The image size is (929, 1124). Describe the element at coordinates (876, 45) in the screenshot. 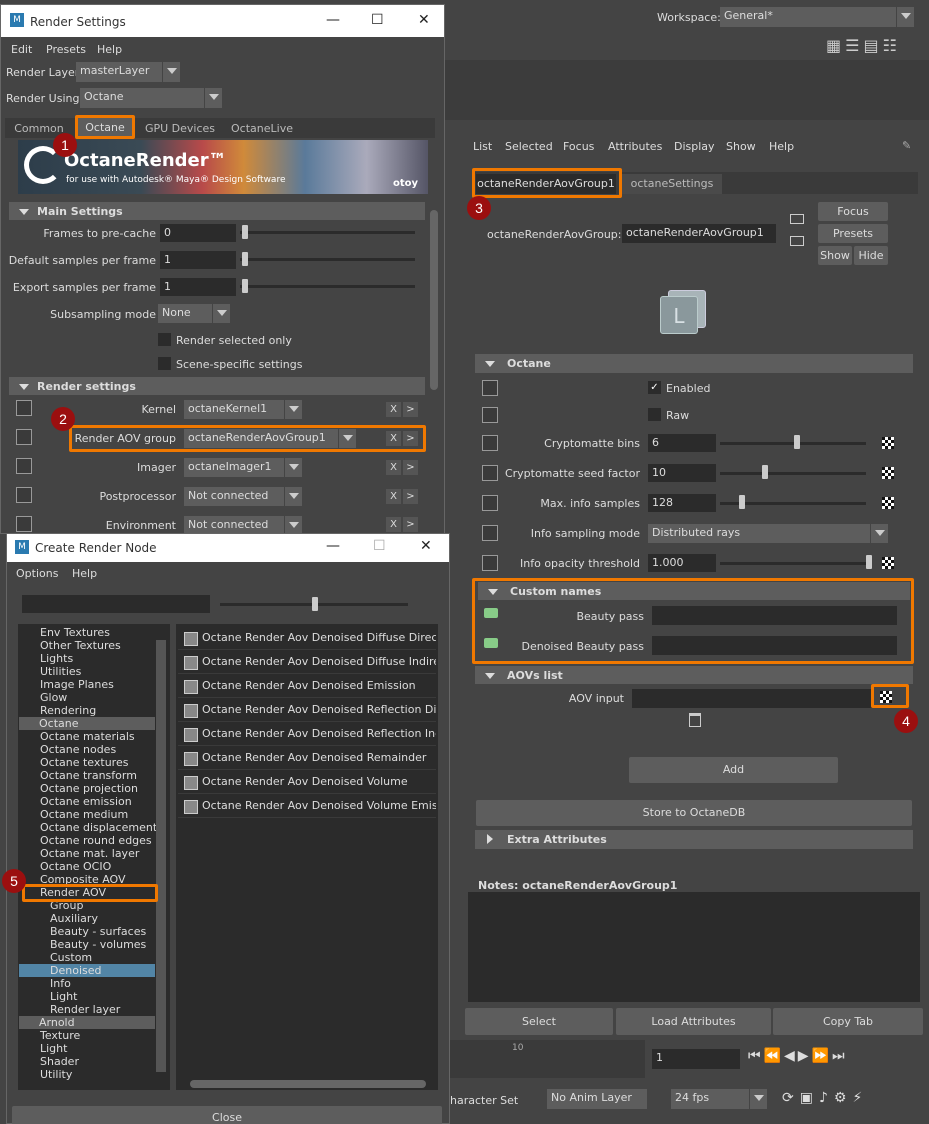

I see `maya-toolbar-icons: ▦☰▤☷` at that location.